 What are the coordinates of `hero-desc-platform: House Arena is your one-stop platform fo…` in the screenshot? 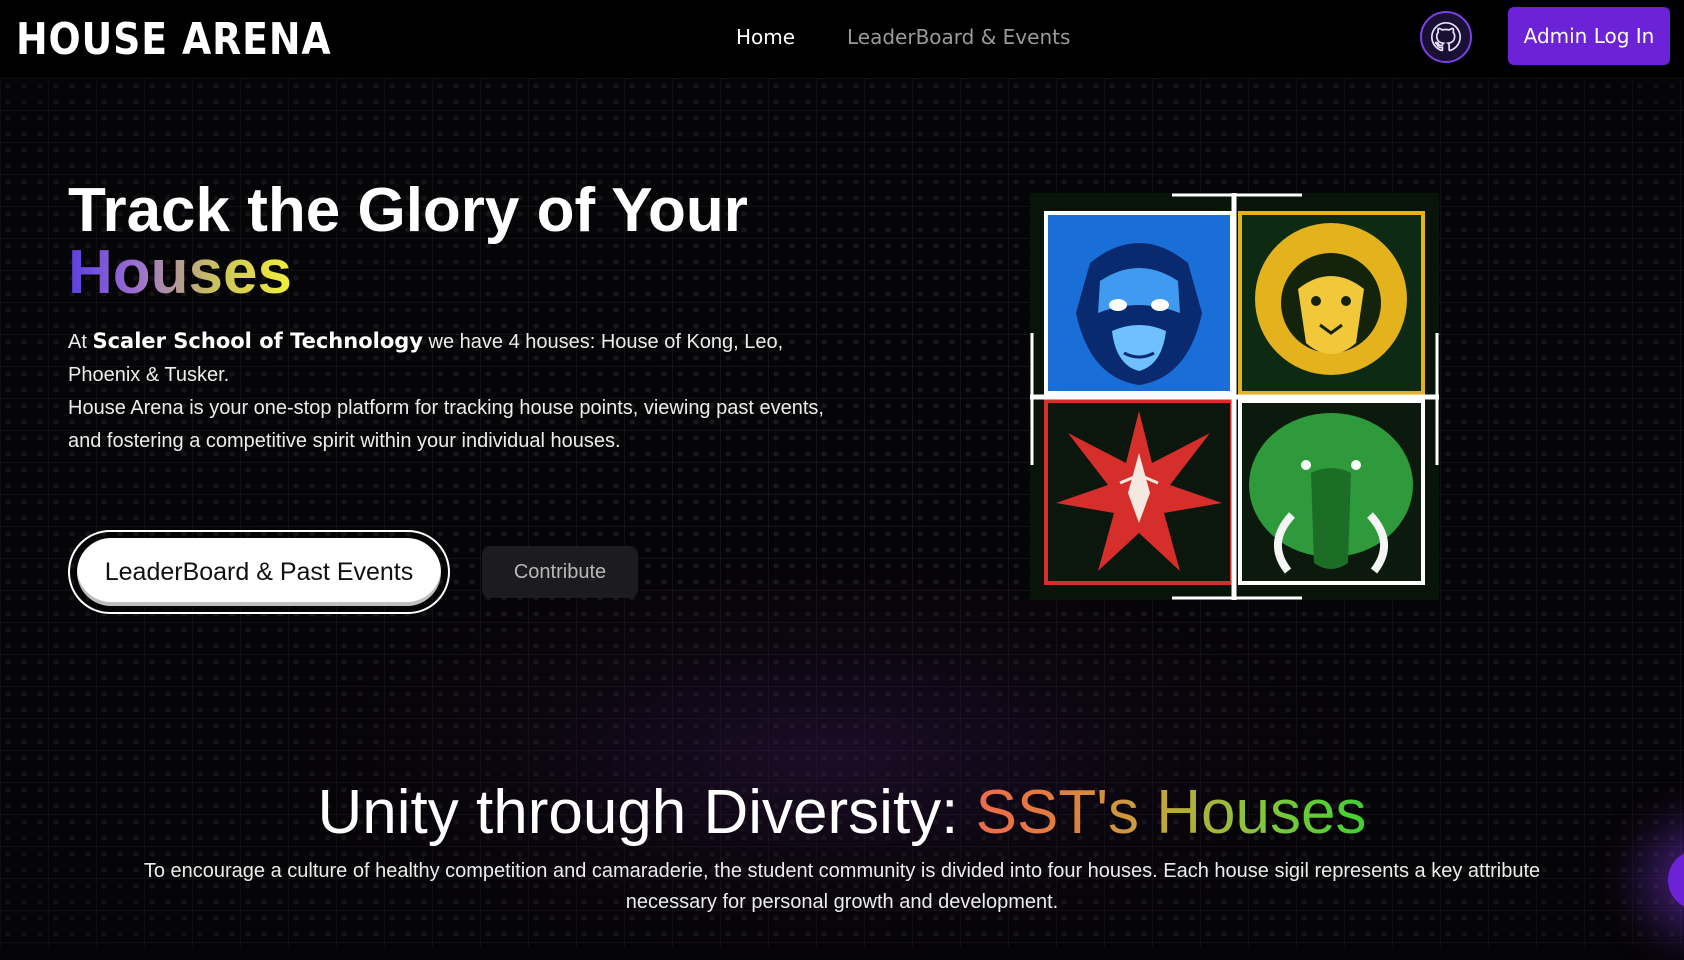 It's located at (446, 424).